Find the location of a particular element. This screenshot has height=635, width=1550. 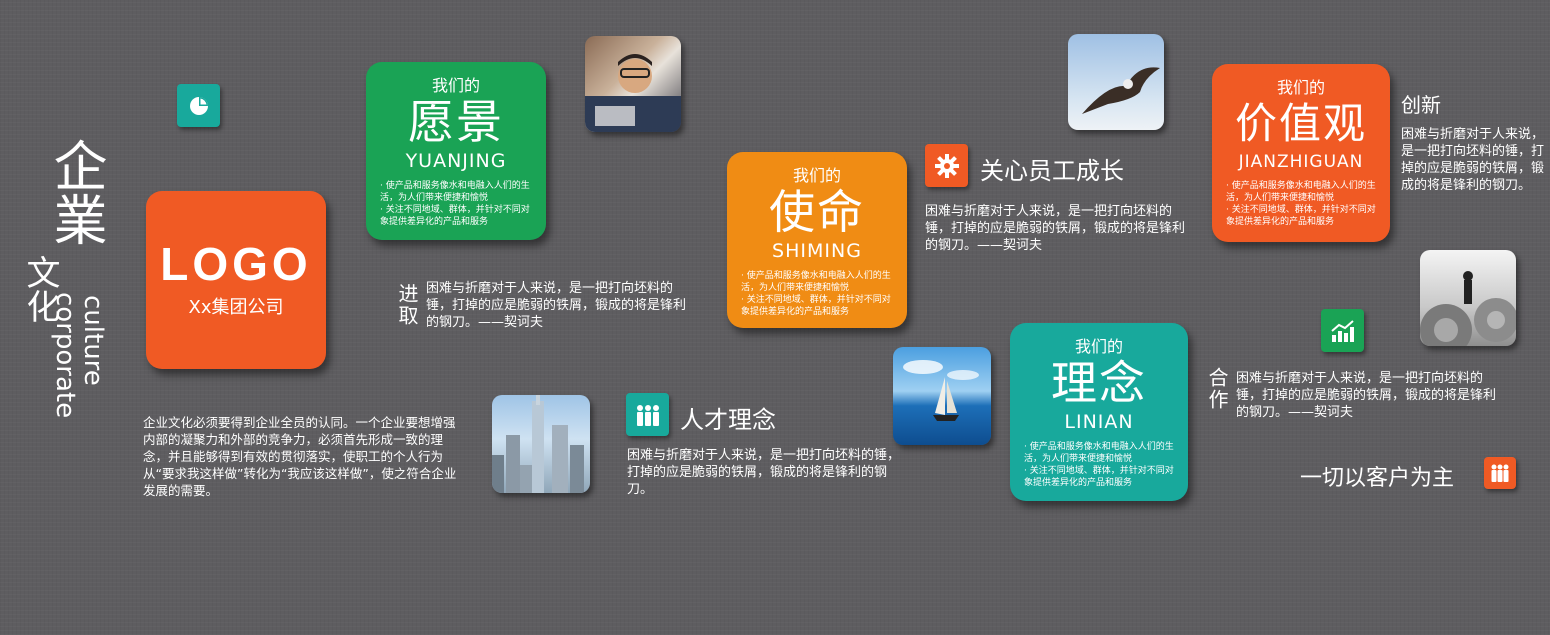

hezuo-label: 合作 is located at coordinates (1217, 389).